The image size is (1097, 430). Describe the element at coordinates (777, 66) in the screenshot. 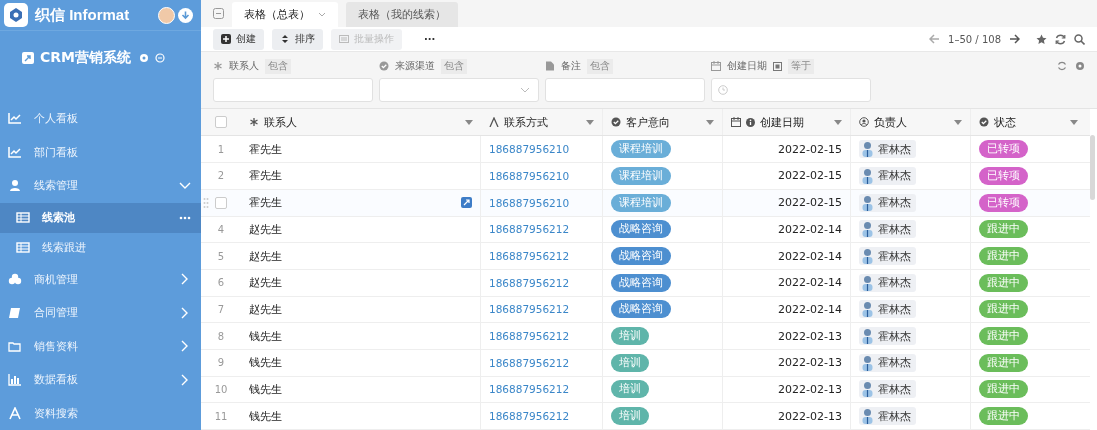

I see `toggle-icon` at that location.